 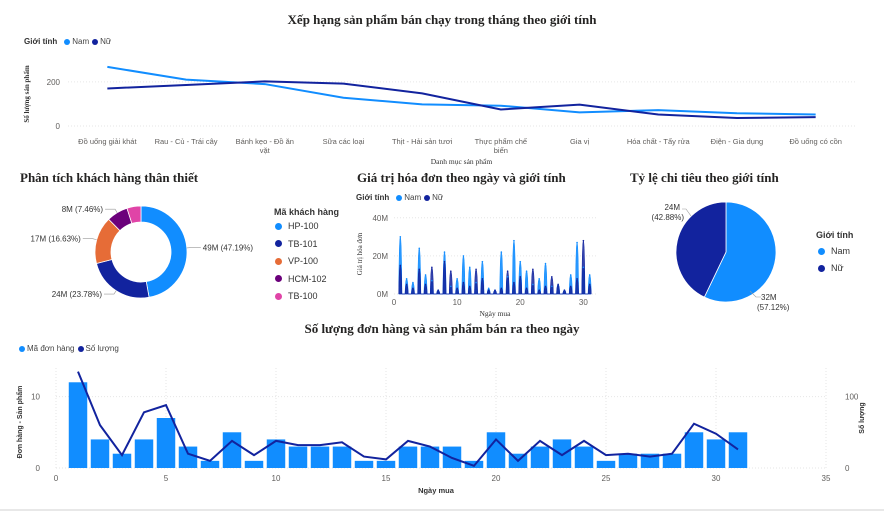 What do you see at coordinates (360, 253) in the screenshot?
I see `invoice-ylabel: Giá trị hóa đơn` at bounding box center [360, 253].